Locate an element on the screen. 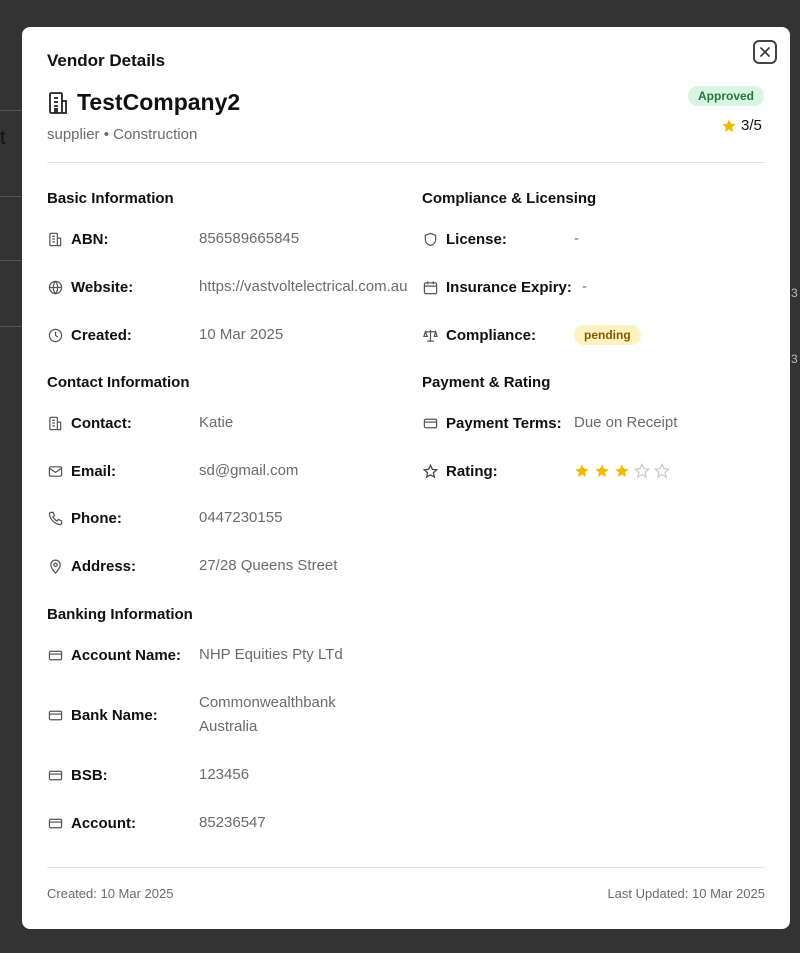 The width and height of the screenshot is (800, 953). field-phone: Phone: is located at coordinates (84, 518).